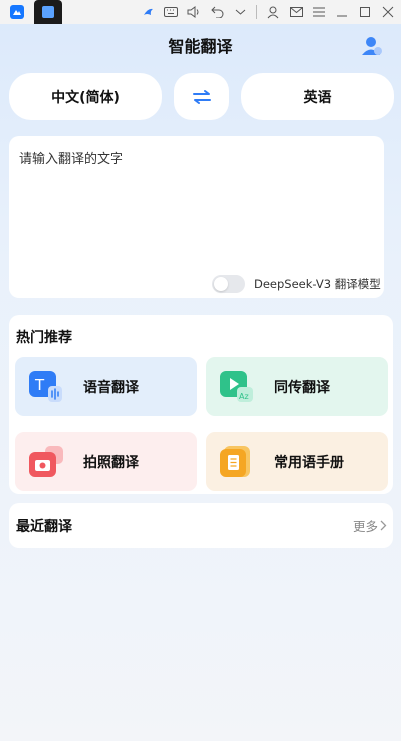  Describe the element at coordinates (196, 208) in the screenshot. I see `translation-input` at that location.